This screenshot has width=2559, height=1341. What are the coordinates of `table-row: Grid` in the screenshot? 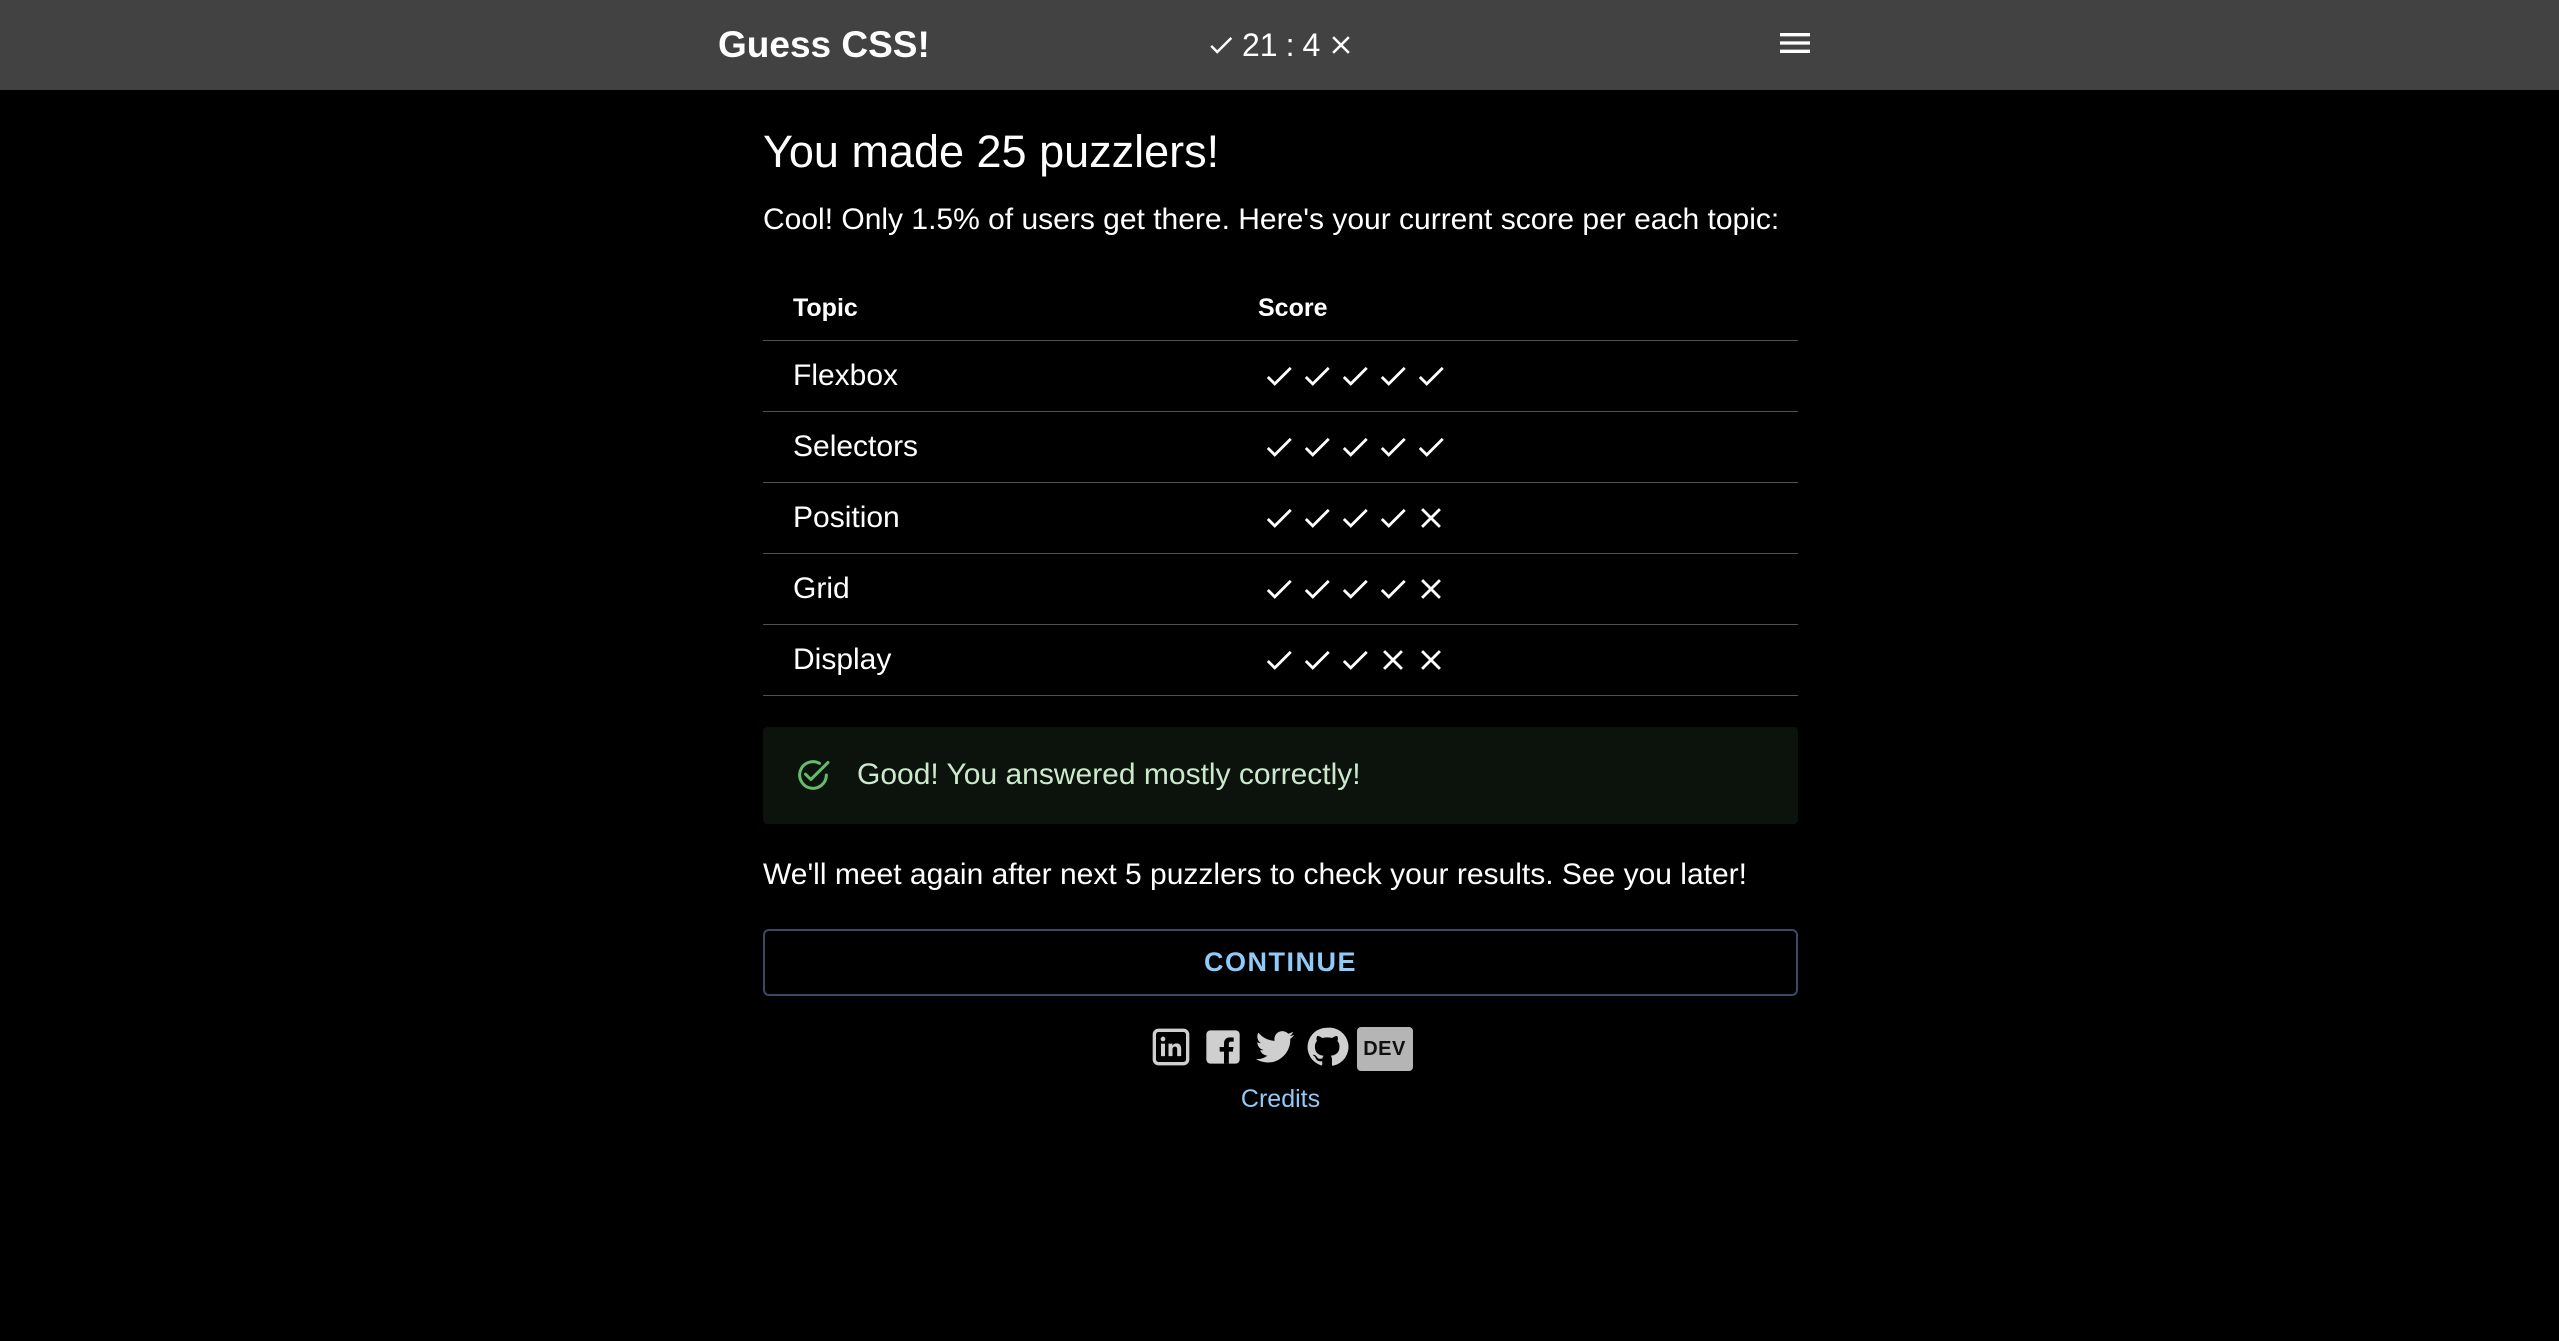 It's located at (1280, 589).